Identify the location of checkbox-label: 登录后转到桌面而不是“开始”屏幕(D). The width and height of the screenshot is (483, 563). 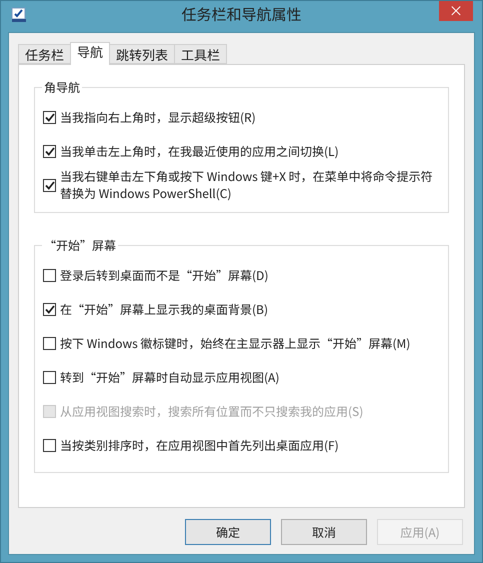
(164, 275).